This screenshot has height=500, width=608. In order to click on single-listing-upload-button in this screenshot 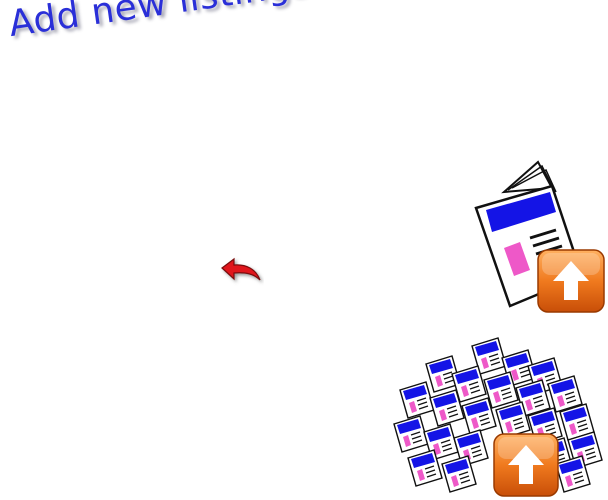, I will do `click(539, 233)`.